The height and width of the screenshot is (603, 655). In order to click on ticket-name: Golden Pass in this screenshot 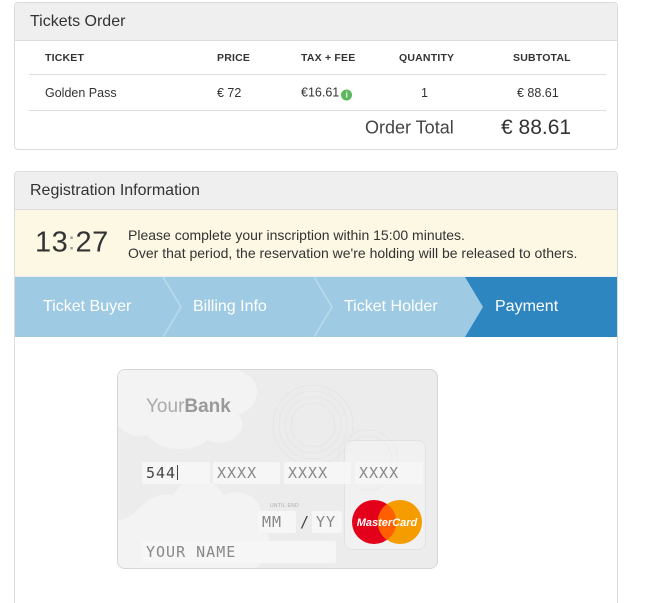, I will do `click(81, 92)`.